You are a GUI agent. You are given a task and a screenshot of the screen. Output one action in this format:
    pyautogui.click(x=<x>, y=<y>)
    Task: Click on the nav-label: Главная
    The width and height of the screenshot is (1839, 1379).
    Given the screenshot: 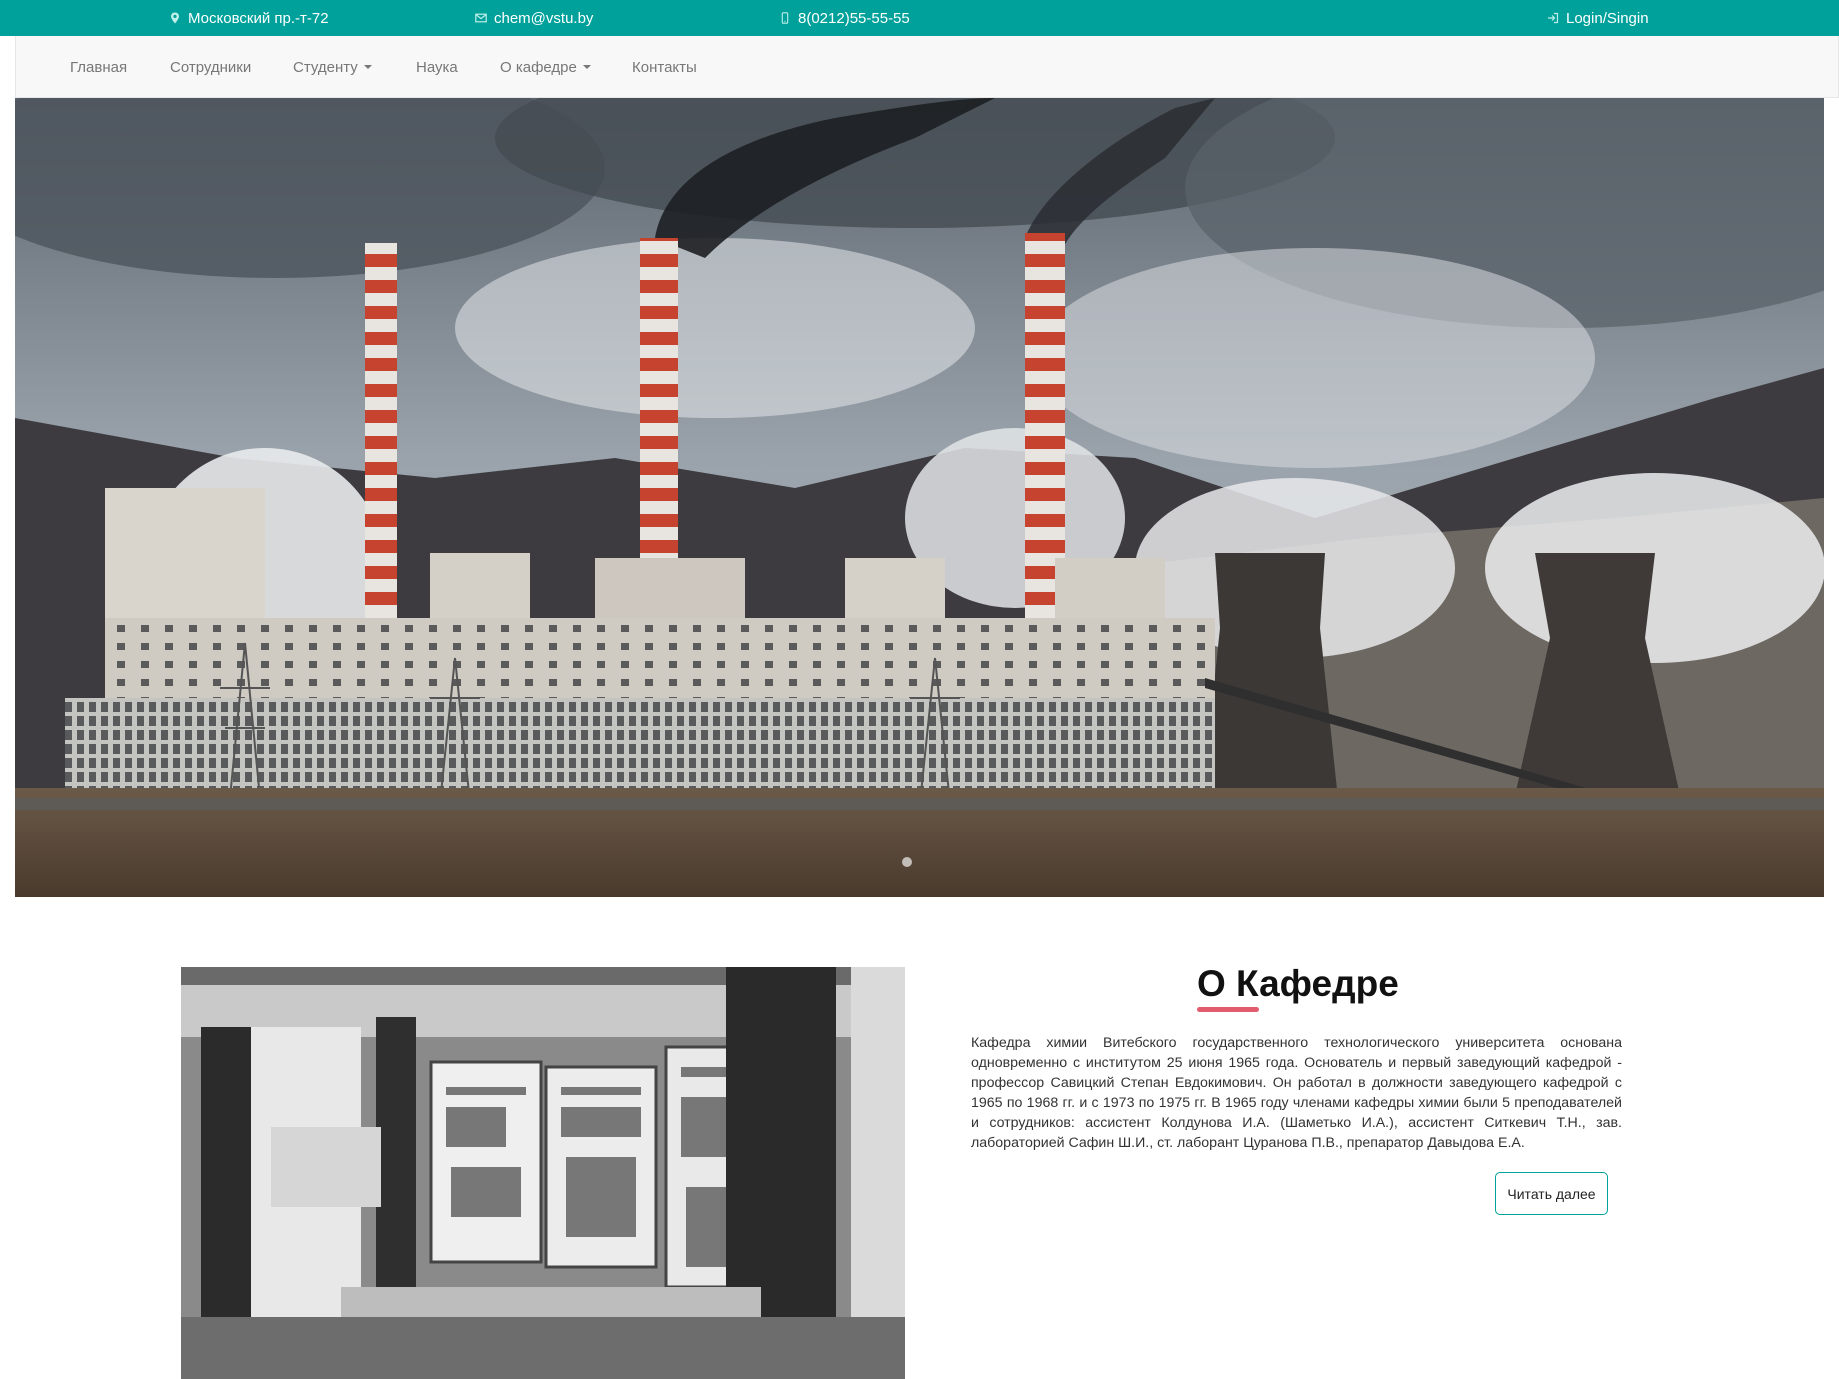 What is the action you would take?
    pyautogui.click(x=99, y=67)
    